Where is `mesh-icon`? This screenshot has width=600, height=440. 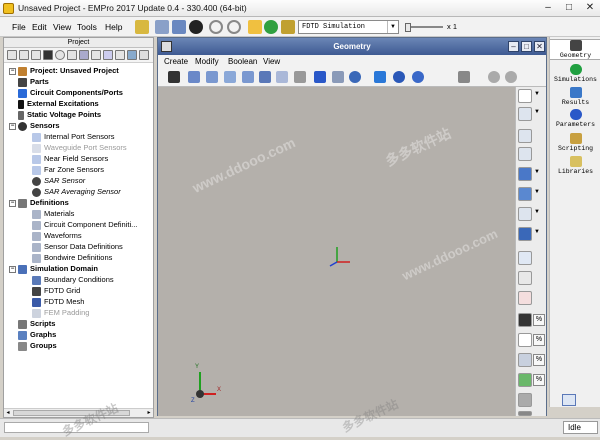
mesh-icon is located at coordinates (108, 55).